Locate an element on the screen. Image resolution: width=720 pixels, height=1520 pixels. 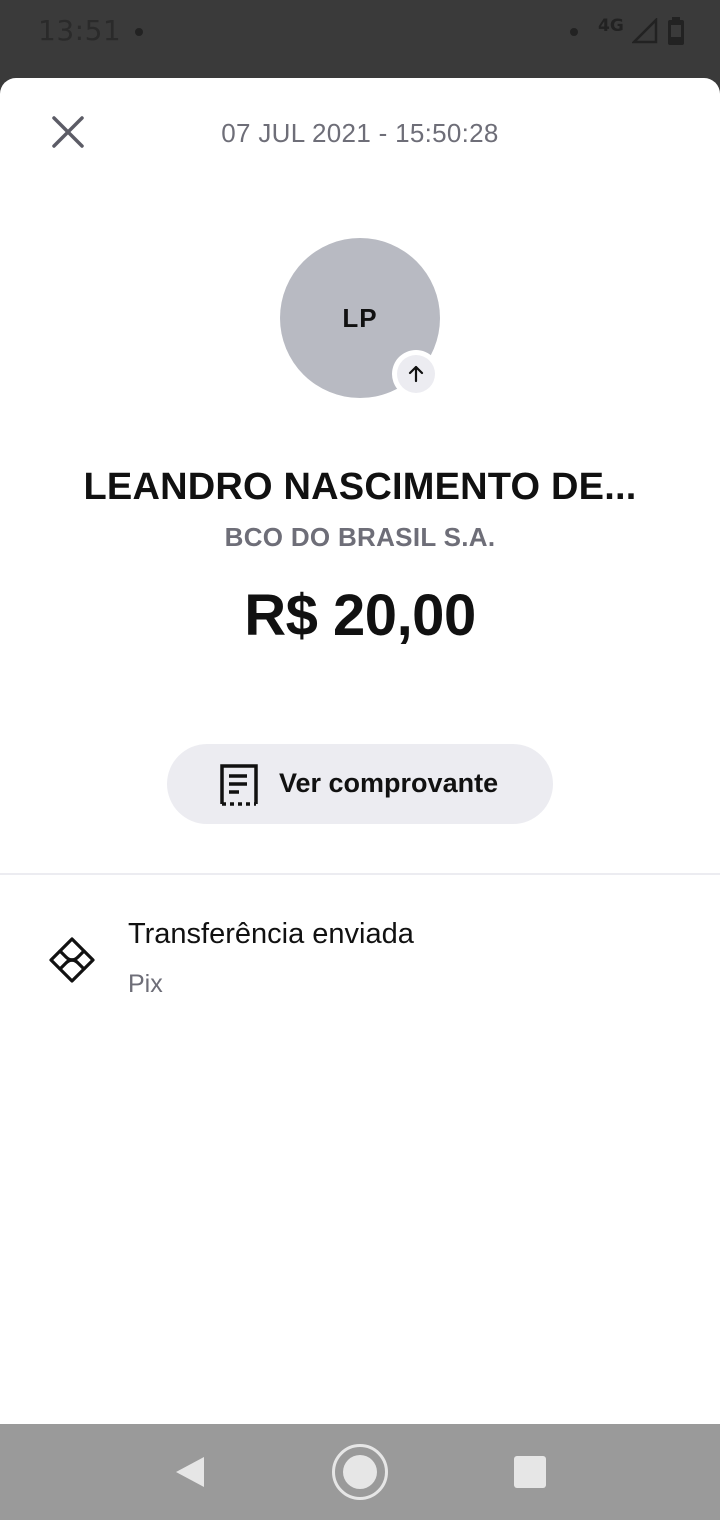
transaction-datetime: 07 JUL 2021 - 15:50:28 is located at coordinates (360, 133).